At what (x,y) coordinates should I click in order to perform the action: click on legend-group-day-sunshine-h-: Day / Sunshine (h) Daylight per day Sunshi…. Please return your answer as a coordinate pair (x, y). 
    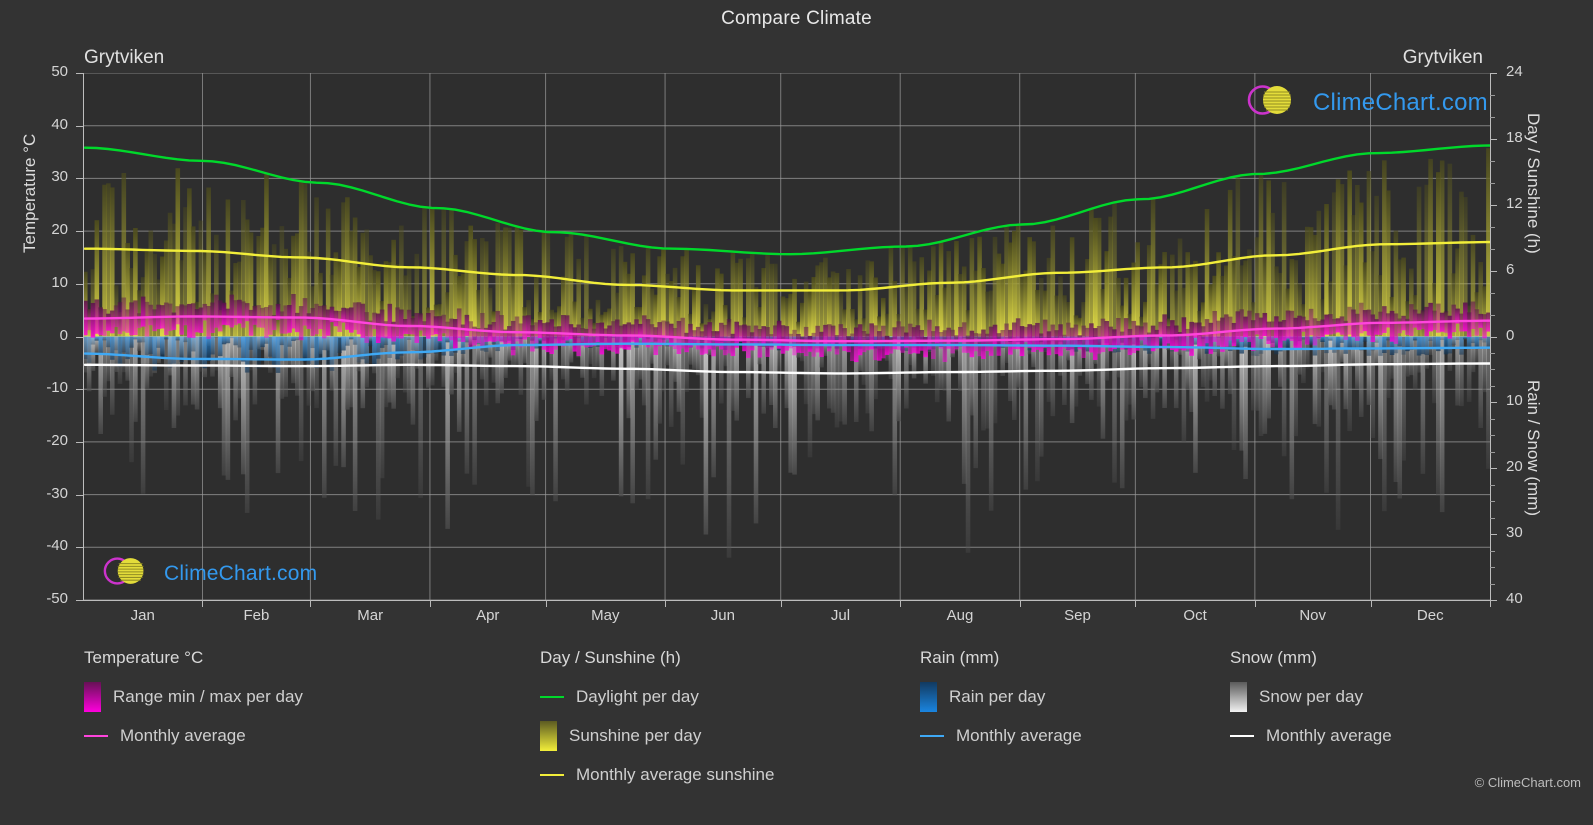
    Looking at the image, I should click on (657, 723).